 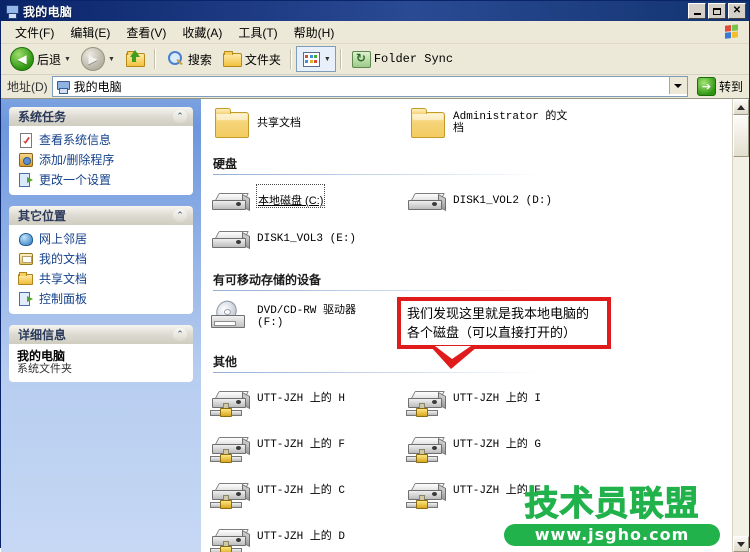 I want to click on sidebar-item-add-remove-programs: 添加/删除程序, so click(x=102, y=159).